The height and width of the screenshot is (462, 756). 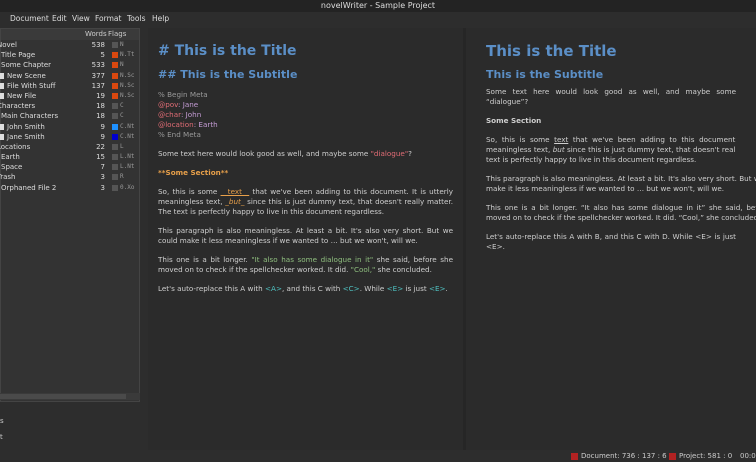 What do you see at coordinates (70, 167) in the screenshot?
I see `tree-item: Space 7 L.Nt` at bounding box center [70, 167].